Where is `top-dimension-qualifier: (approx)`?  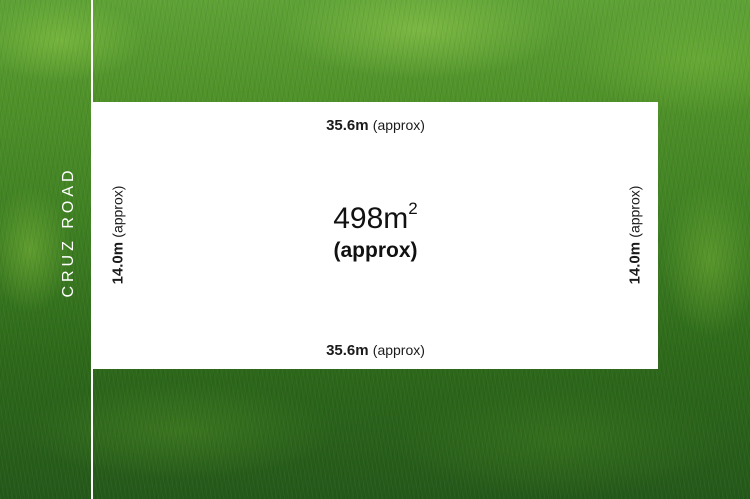
top-dimension-qualifier: (approx) is located at coordinates (398, 125).